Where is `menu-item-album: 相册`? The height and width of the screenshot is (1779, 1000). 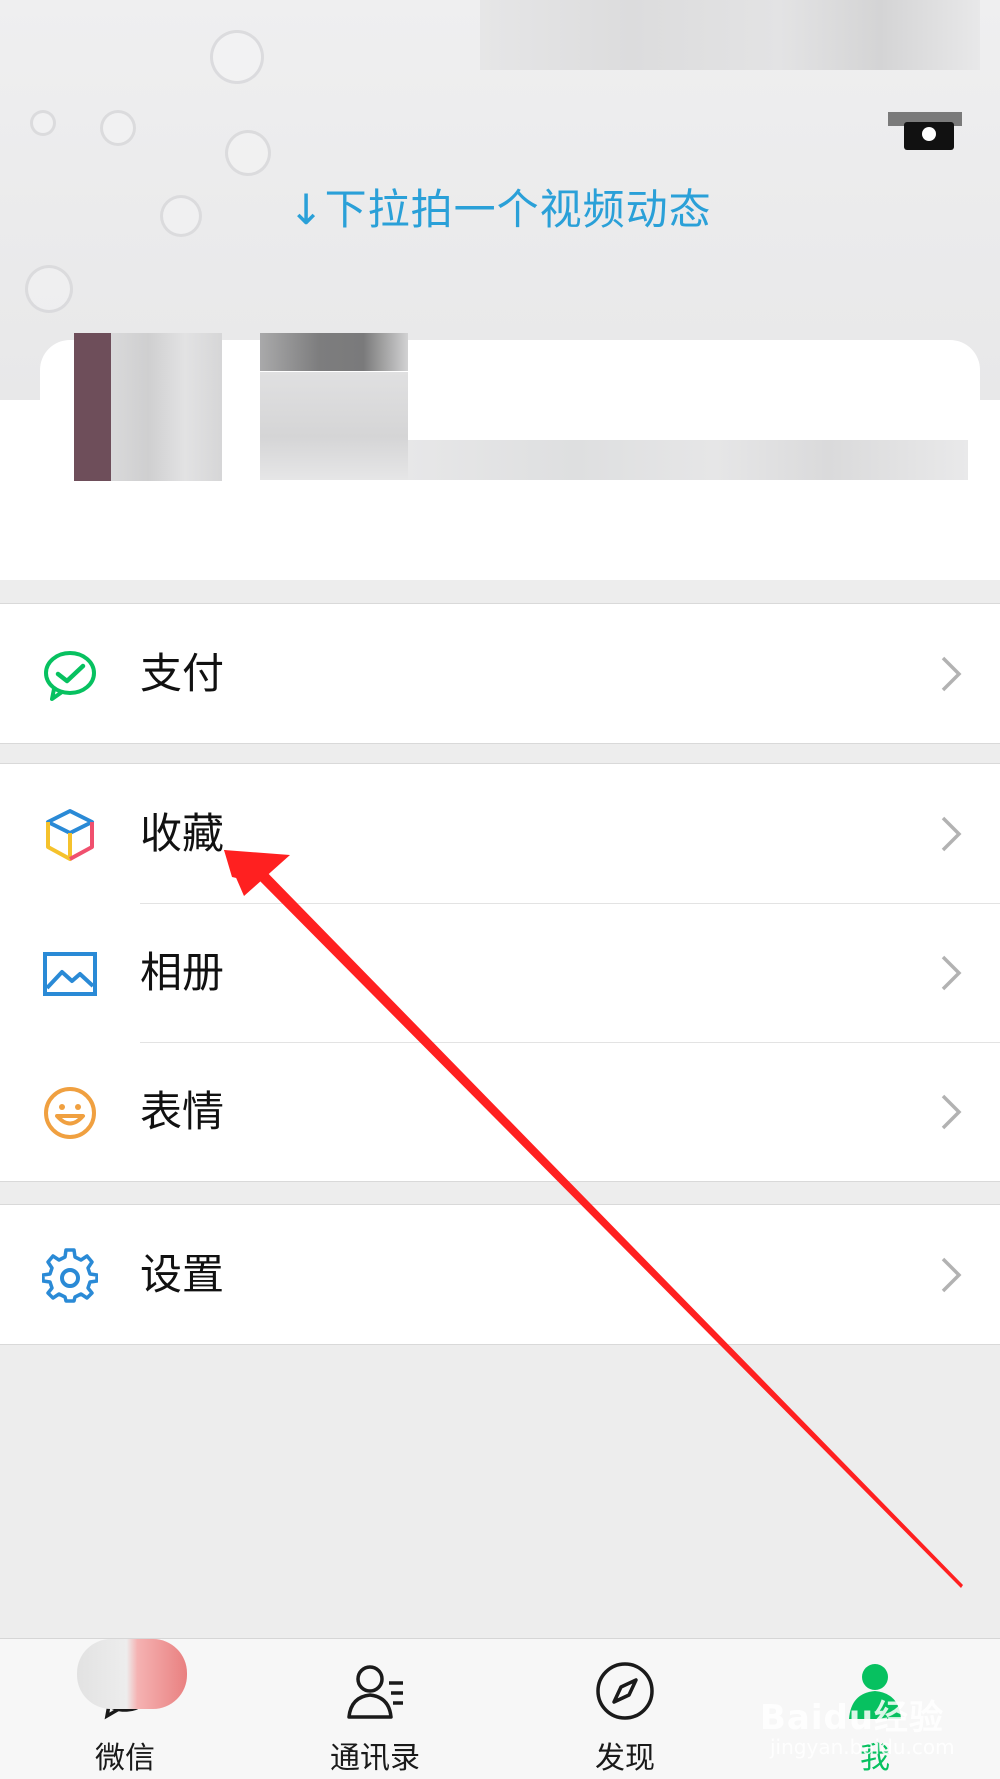 menu-item-album: 相册 is located at coordinates (500, 972).